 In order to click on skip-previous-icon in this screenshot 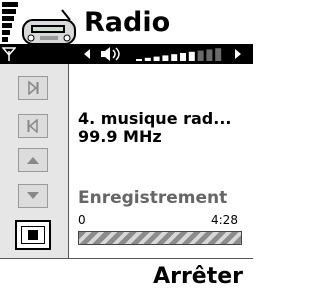, I will do `click(32, 126)`.